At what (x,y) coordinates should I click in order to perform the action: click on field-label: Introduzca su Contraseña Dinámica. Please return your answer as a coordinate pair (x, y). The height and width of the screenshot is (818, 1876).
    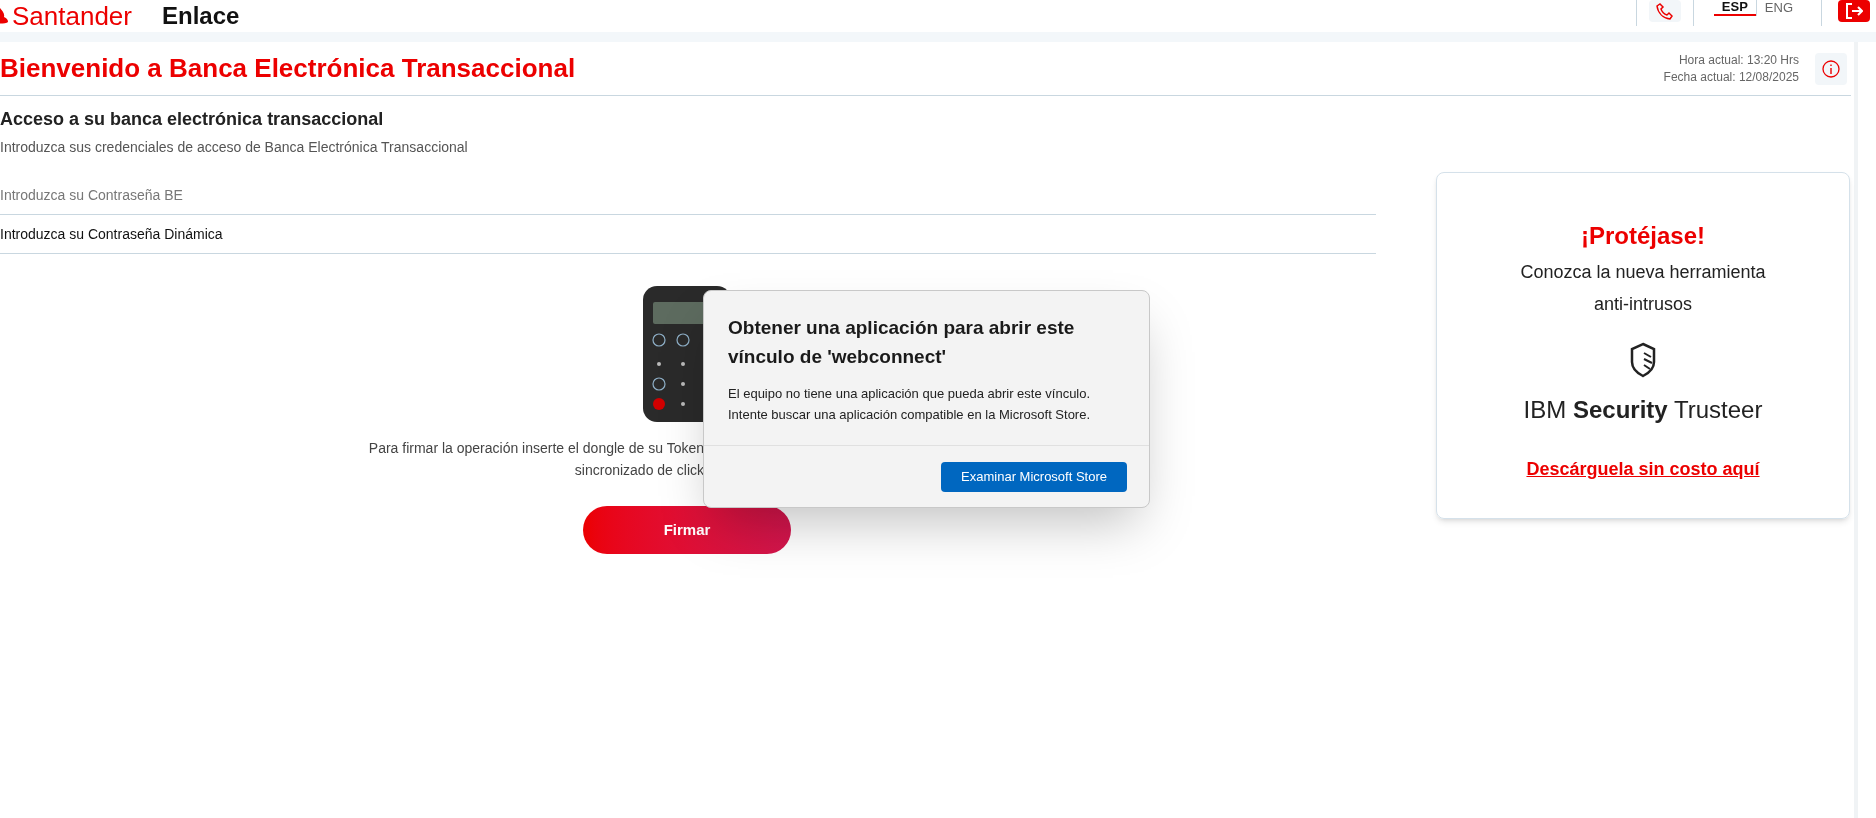
    Looking at the image, I should click on (111, 234).